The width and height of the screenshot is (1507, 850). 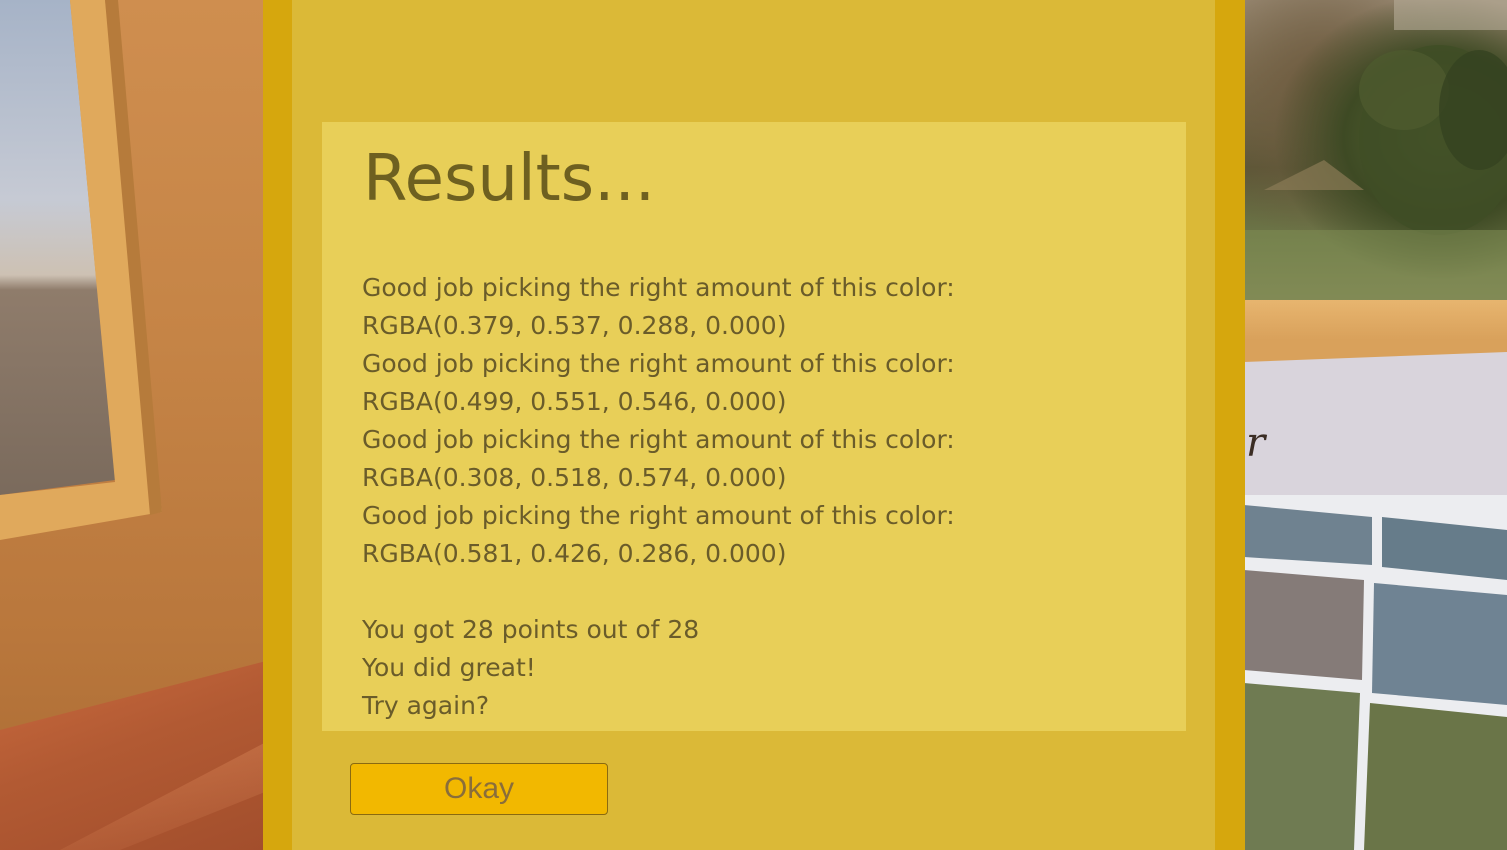 I want to click on color-grid, so click(x=1375, y=672).